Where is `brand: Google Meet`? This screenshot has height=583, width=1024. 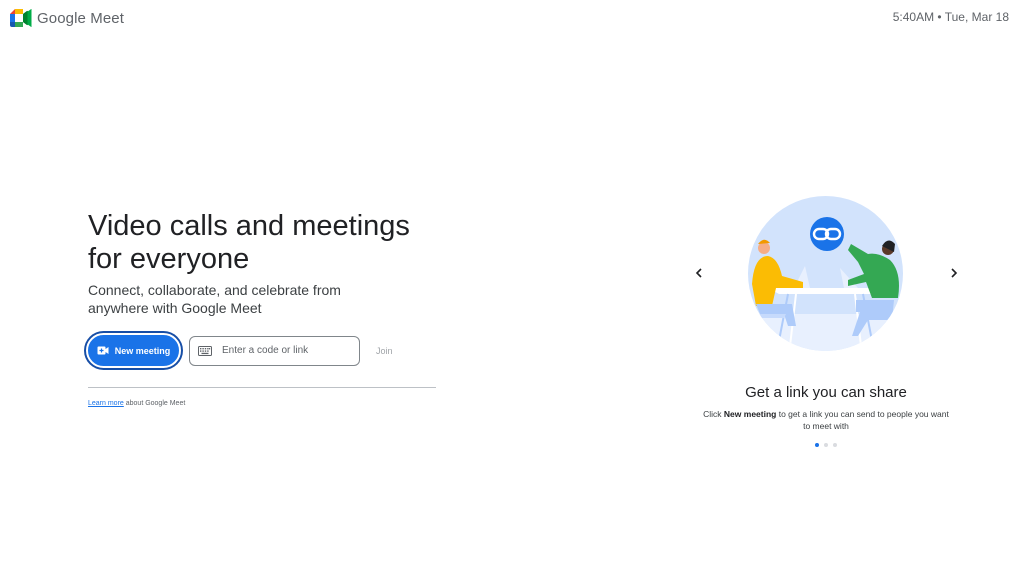 brand: Google Meet is located at coordinates (67, 18).